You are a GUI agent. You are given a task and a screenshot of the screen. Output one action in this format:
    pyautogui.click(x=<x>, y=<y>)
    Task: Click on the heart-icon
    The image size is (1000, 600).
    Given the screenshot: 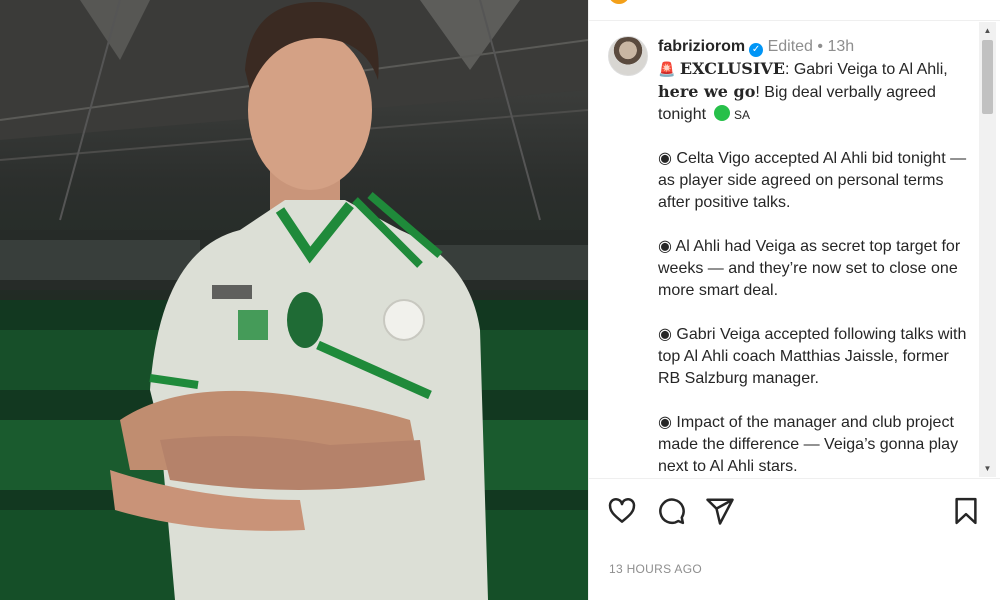 What is the action you would take?
    pyautogui.click(x=622, y=510)
    